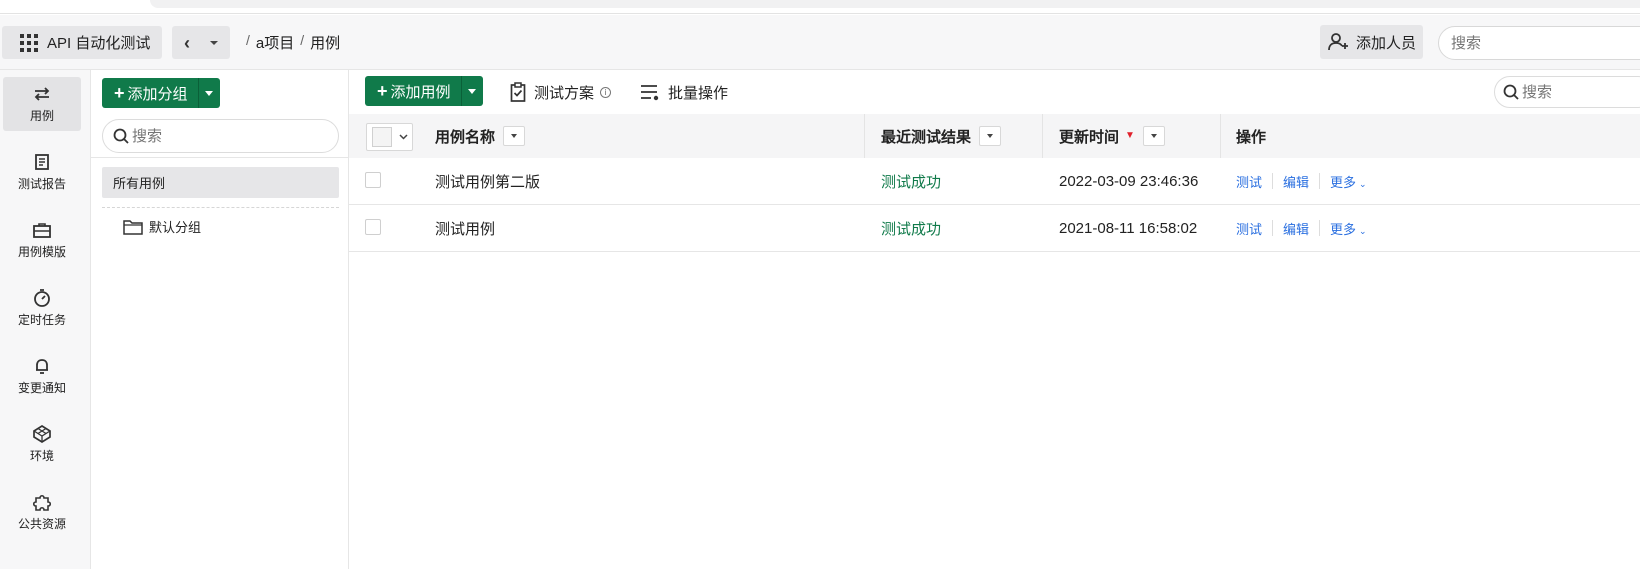 Image resolution: width=1640 pixels, height=569 pixels. What do you see at coordinates (42, 308) in the screenshot?
I see `rail-item-scheduled: 定时任务` at bounding box center [42, 308].